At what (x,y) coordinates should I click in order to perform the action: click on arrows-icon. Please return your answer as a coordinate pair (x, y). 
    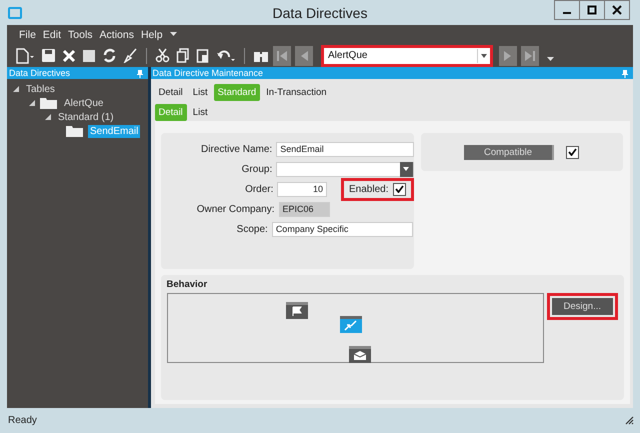
    Looking at the image, I should click on (351, 324).